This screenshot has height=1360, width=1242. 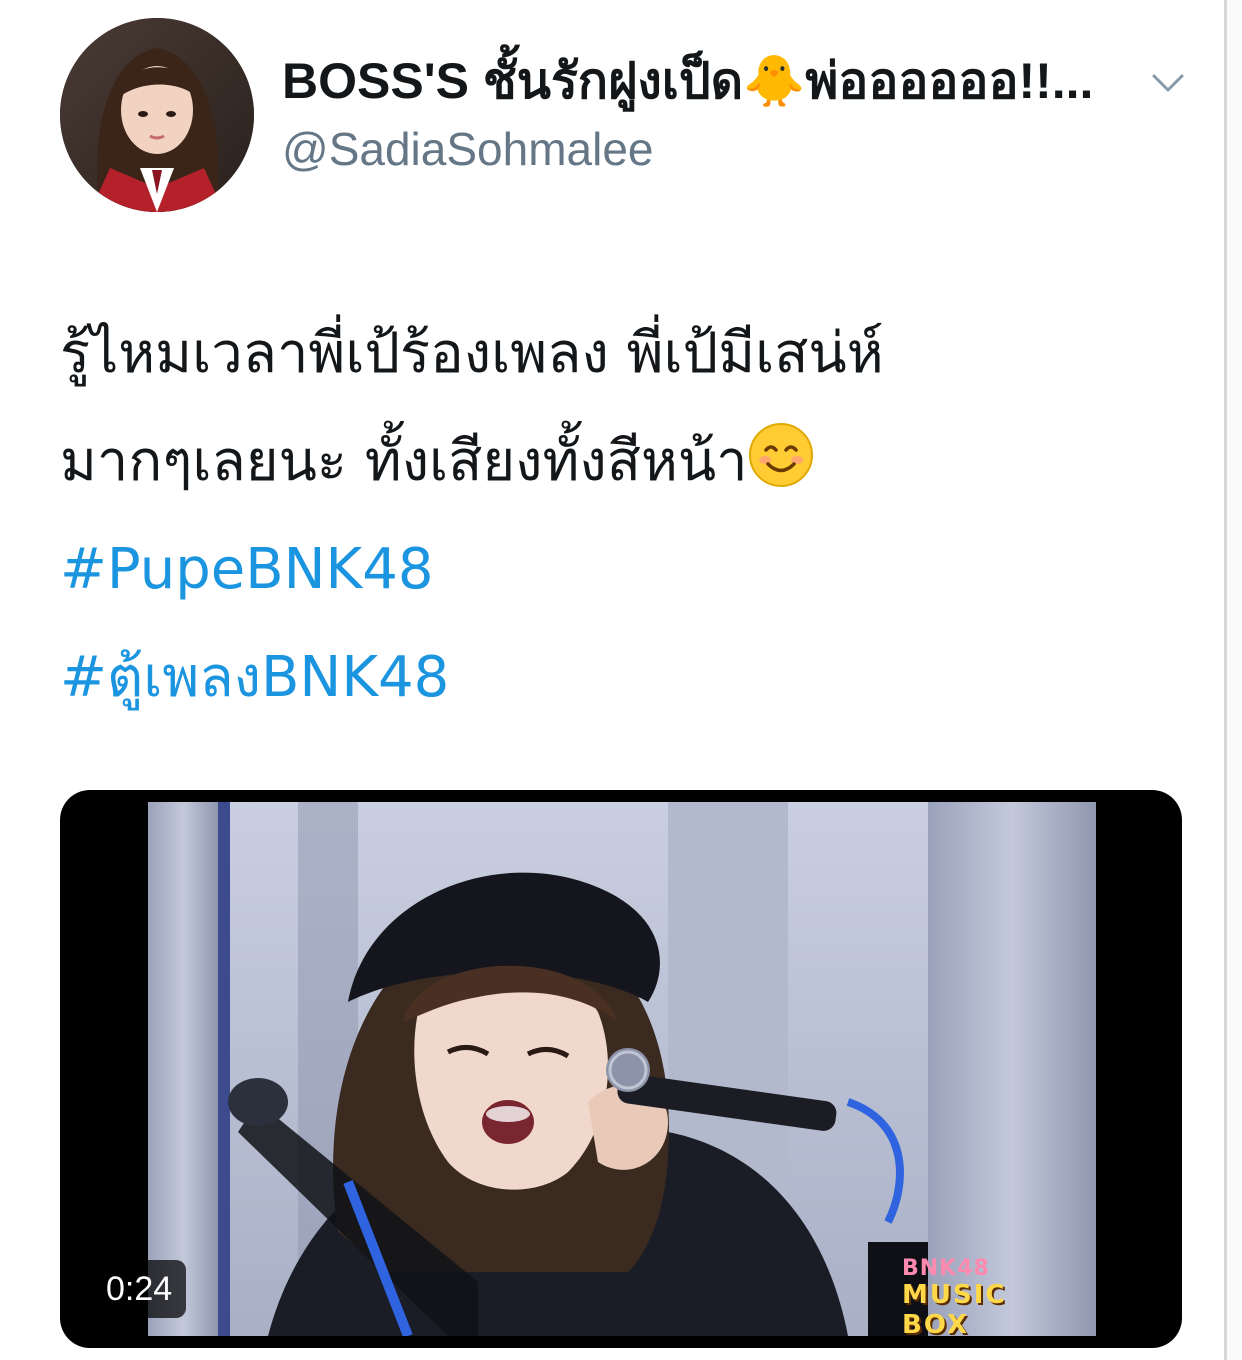 I want to click on video-logo-top: BNK48, so click(x=946, y=1268).